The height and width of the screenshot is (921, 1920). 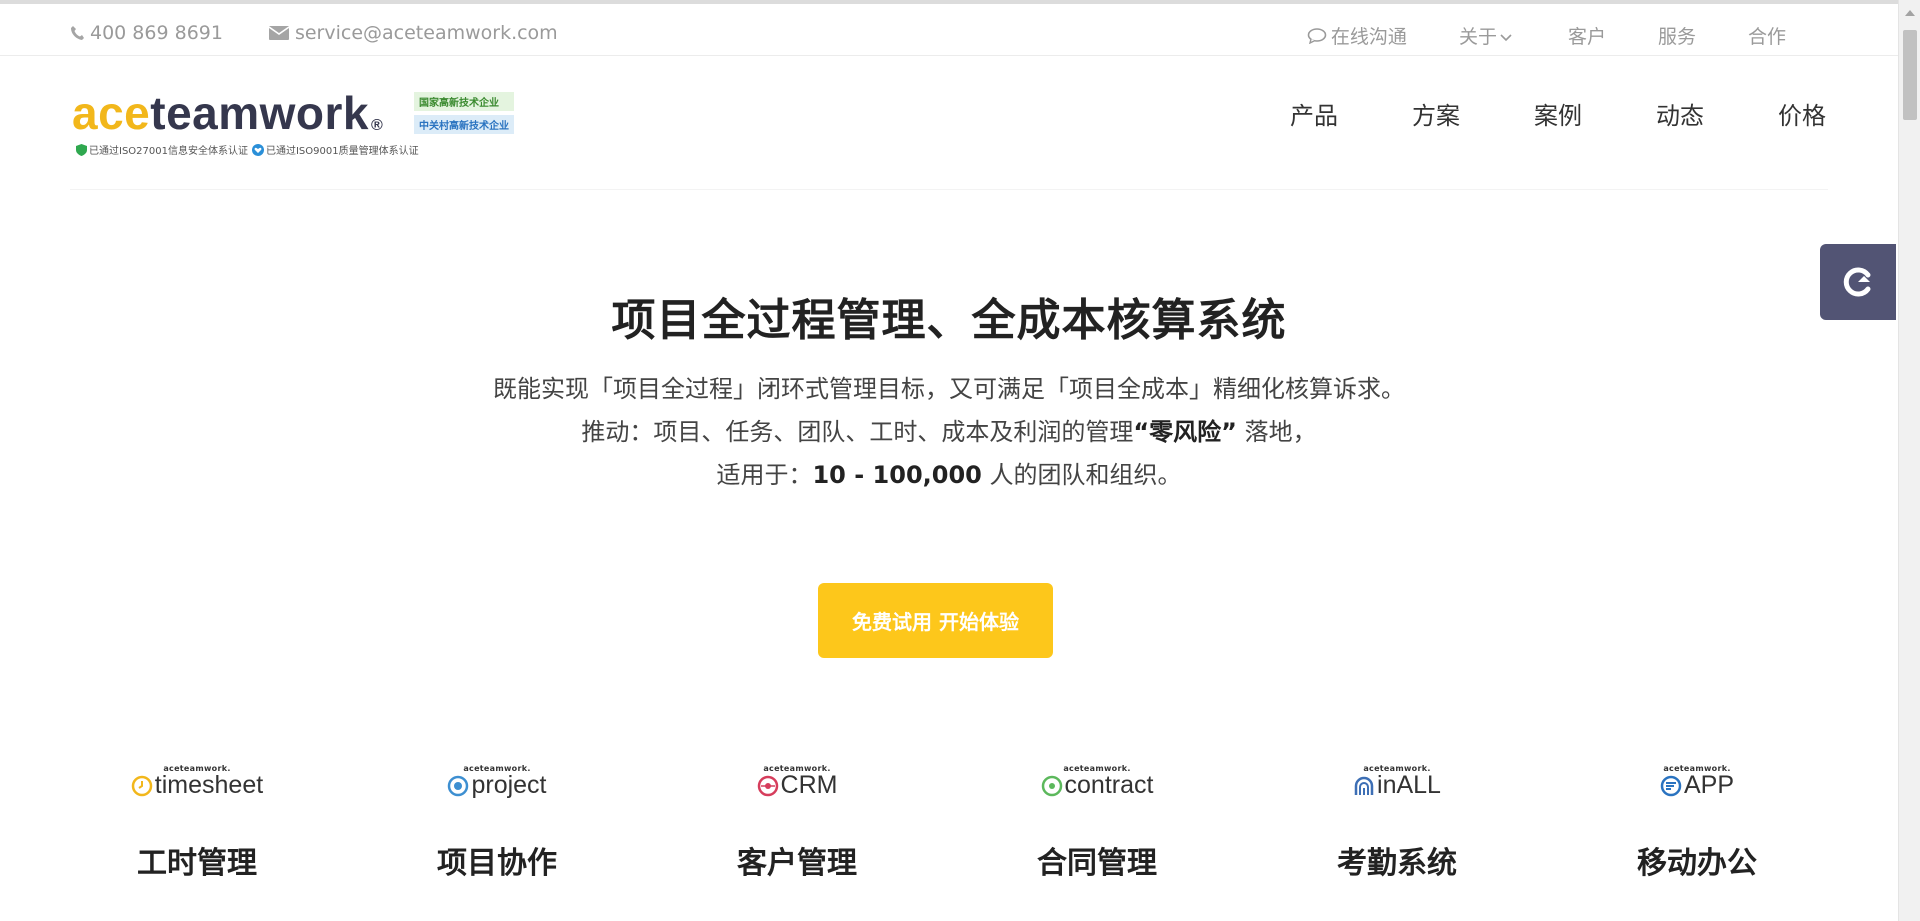 I want to click on email-link: service@aceteamwork.com, so click(x=413, y=33).